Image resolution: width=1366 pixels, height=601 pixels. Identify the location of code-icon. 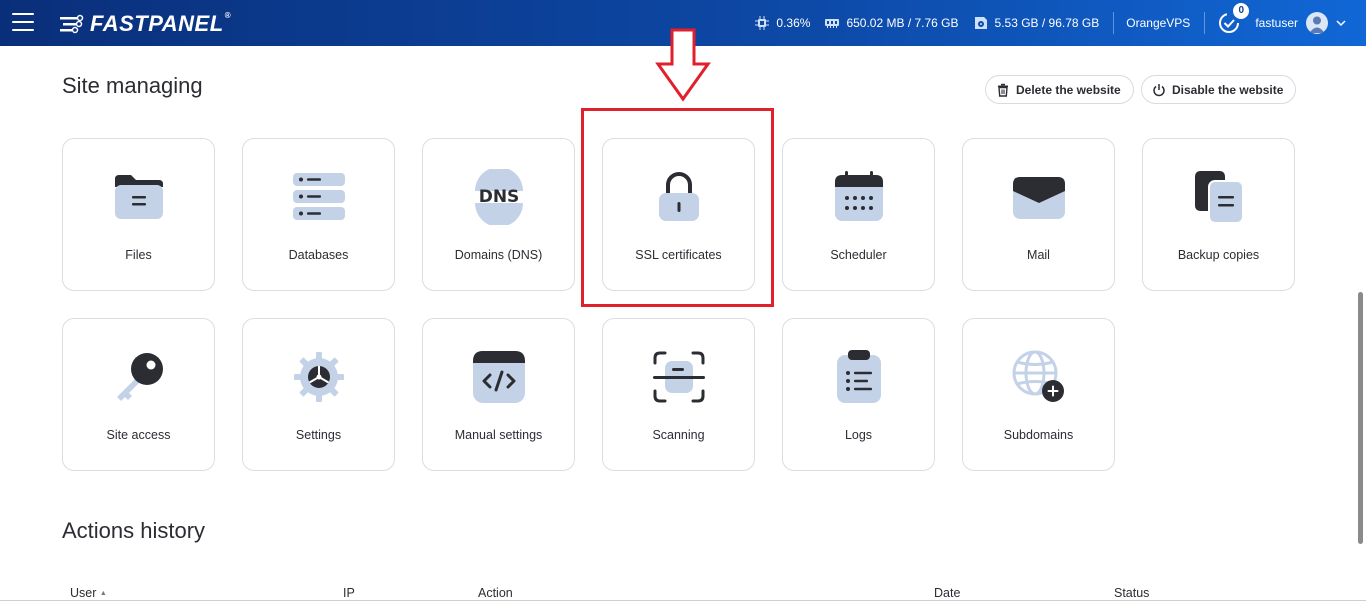
(498, 377).